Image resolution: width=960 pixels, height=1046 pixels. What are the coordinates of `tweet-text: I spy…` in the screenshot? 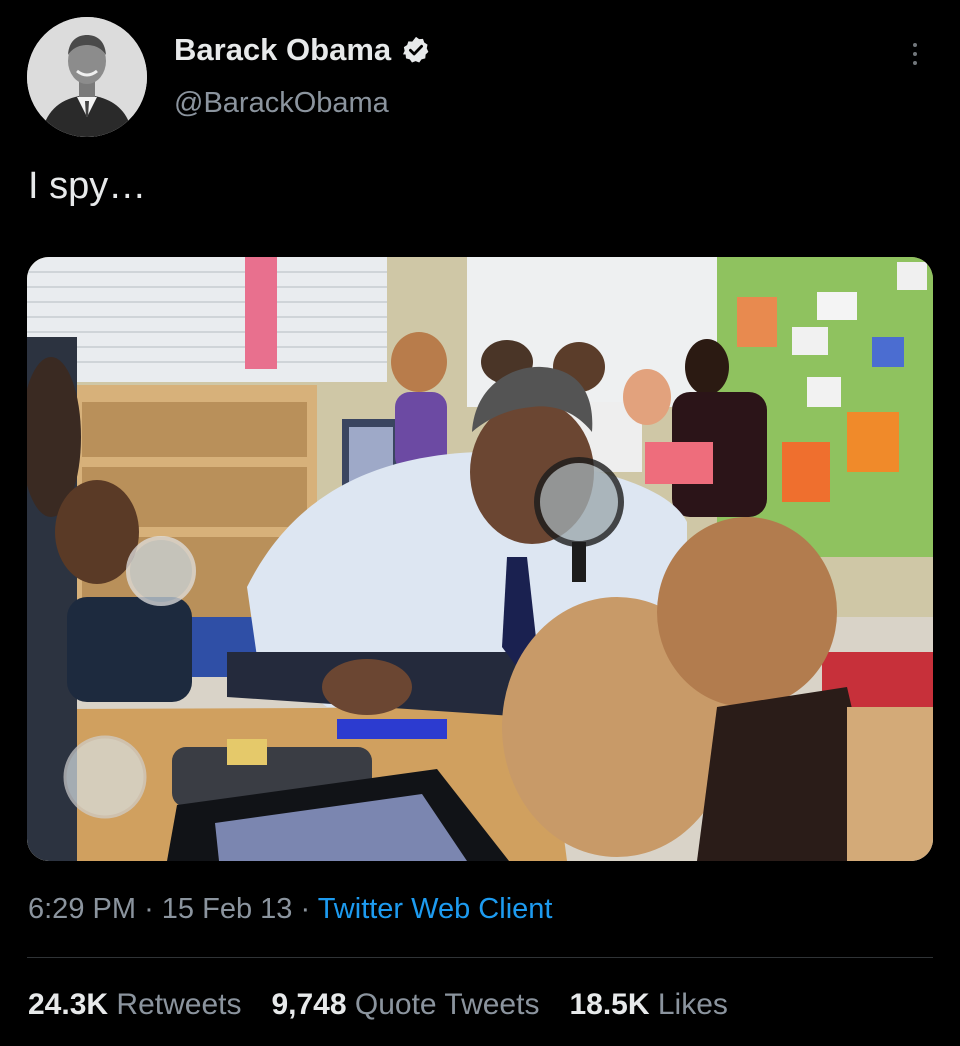 It's located at (87, 186).